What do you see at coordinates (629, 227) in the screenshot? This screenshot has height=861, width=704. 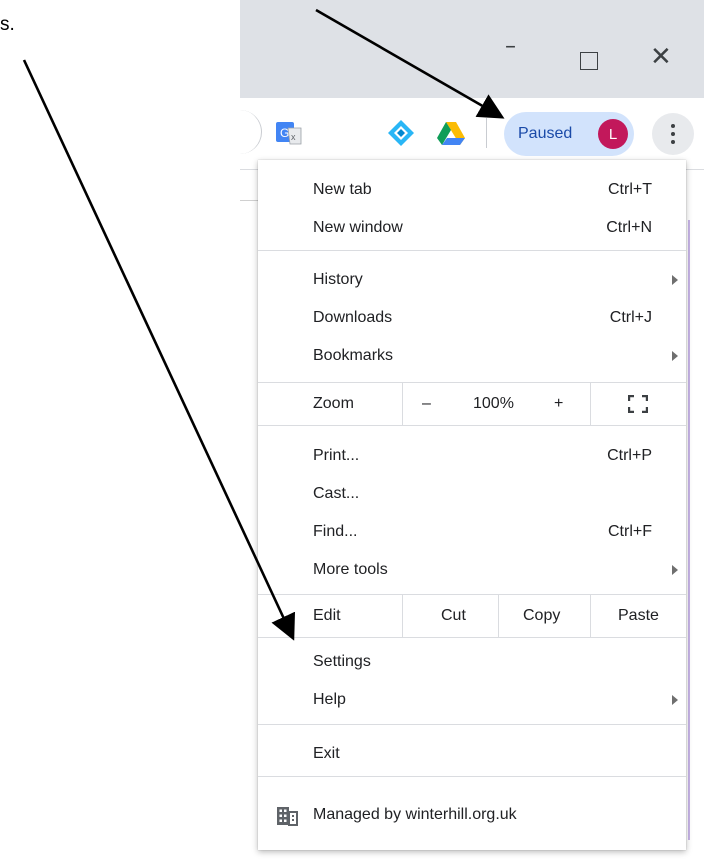 I see `menu-item-shortcut: Ctrl+N` at bounding box center [629, 227].